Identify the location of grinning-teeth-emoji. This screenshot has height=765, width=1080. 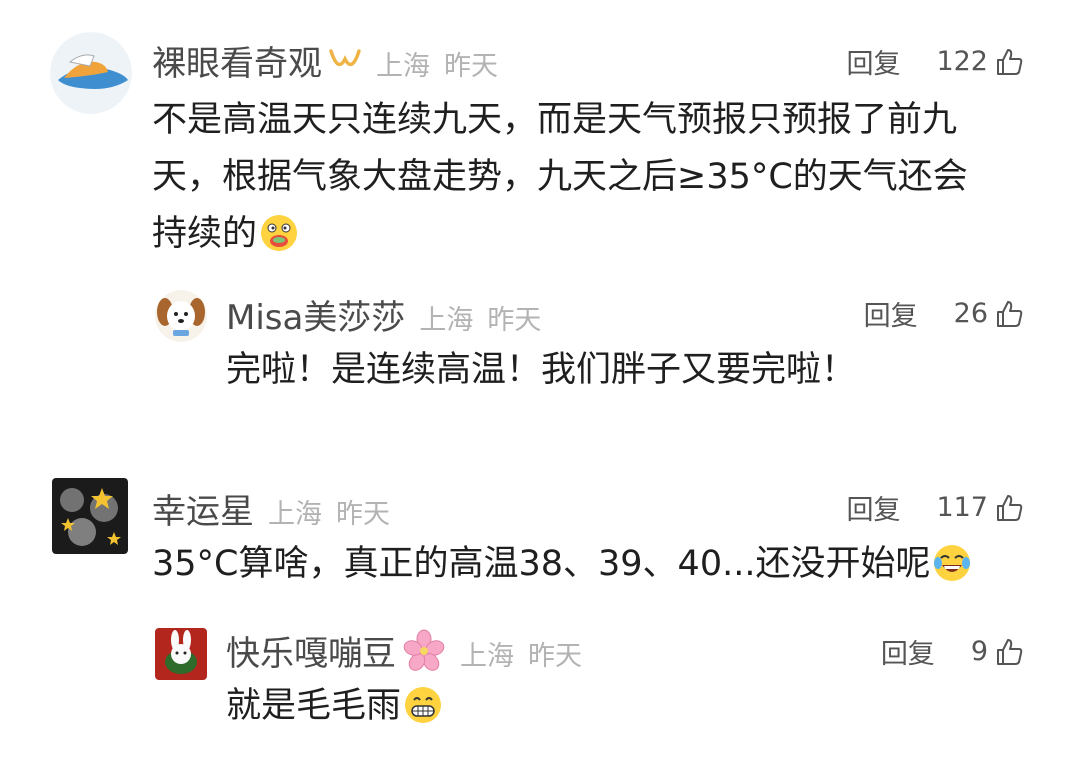
(423, 705).